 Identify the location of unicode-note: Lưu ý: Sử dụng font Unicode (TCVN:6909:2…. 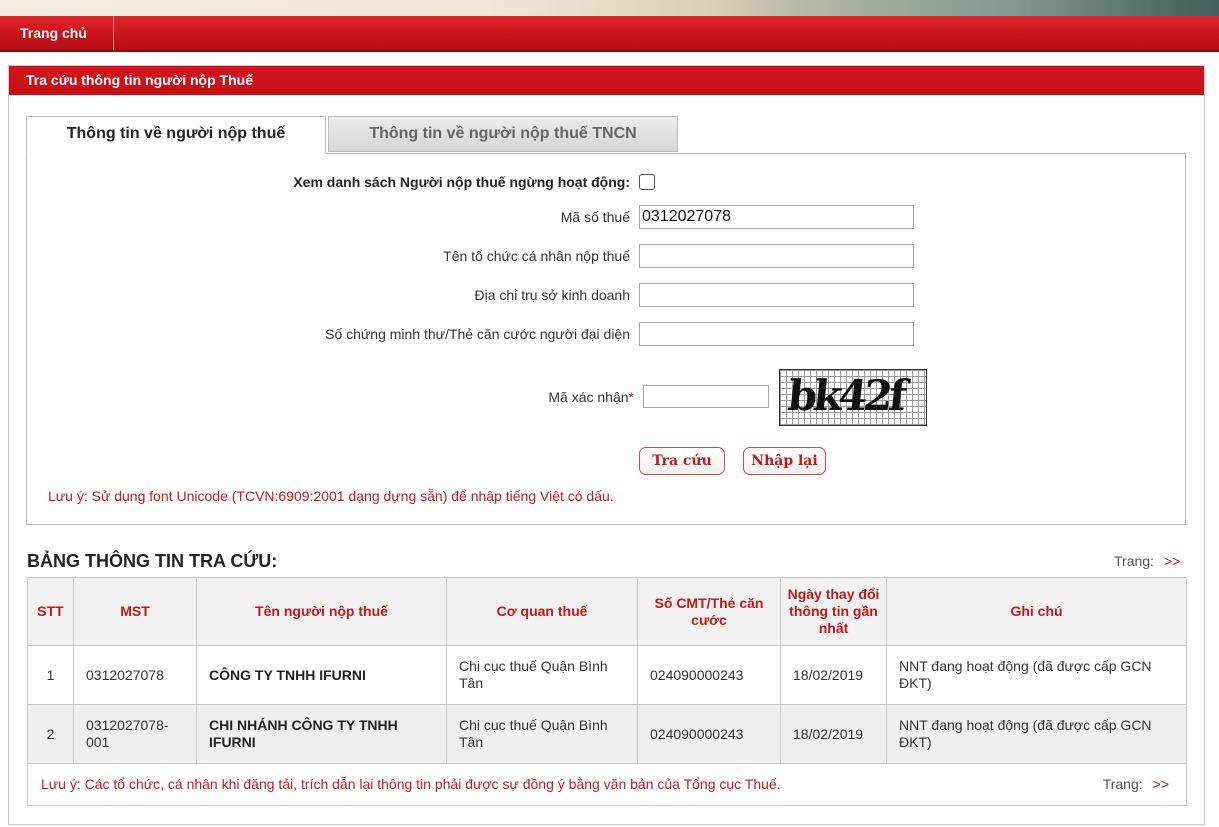
(331, 496).